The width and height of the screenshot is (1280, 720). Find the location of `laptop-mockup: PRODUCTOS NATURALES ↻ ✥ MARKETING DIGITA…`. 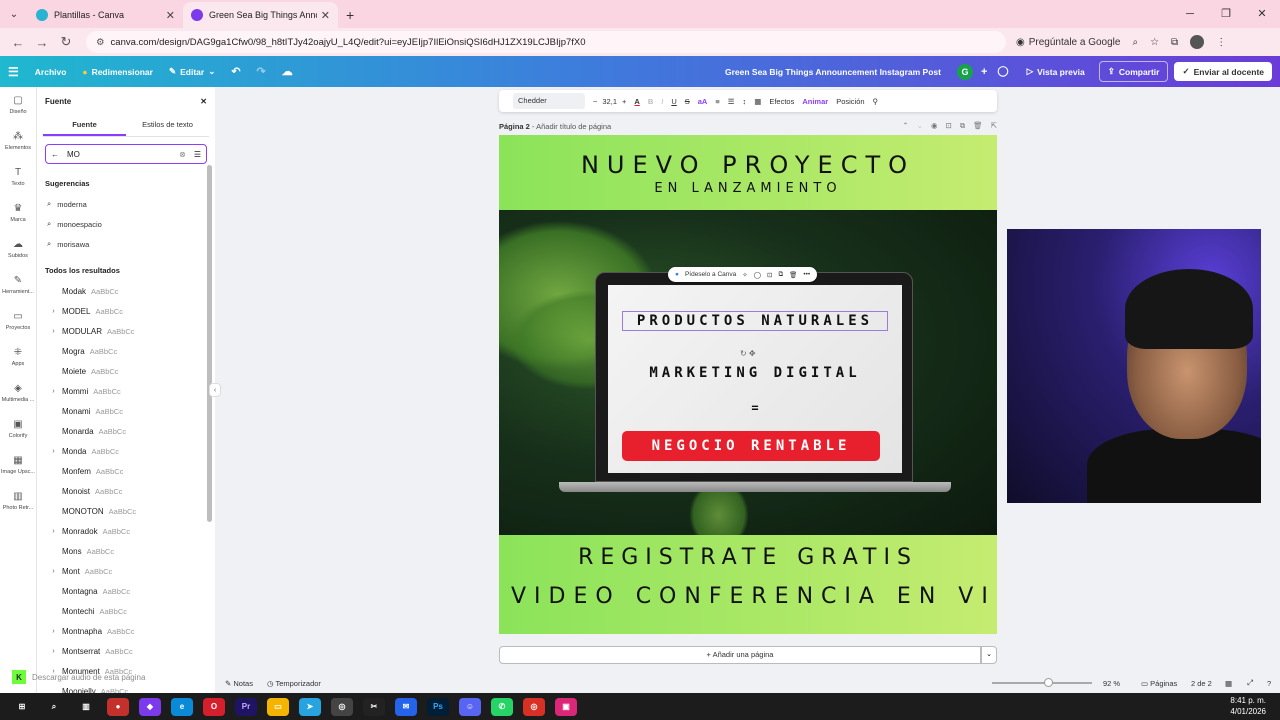

laptop-mockup: PRODUCTOS NATURALES ↻ ✥ MARKETING DIGITA… is located at coordinates (754, 374).